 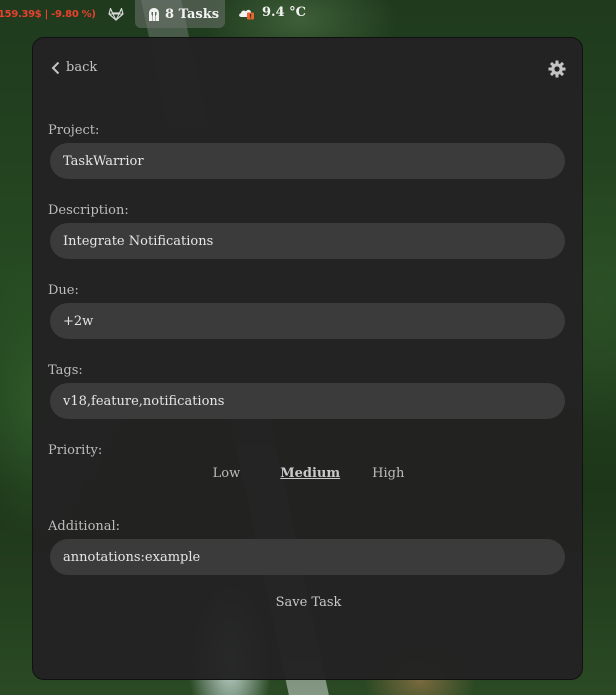 What do you see at coordinates (227, 473) in the screenshot?
I see `priority-low: Low` at bounding box center [227, 473].